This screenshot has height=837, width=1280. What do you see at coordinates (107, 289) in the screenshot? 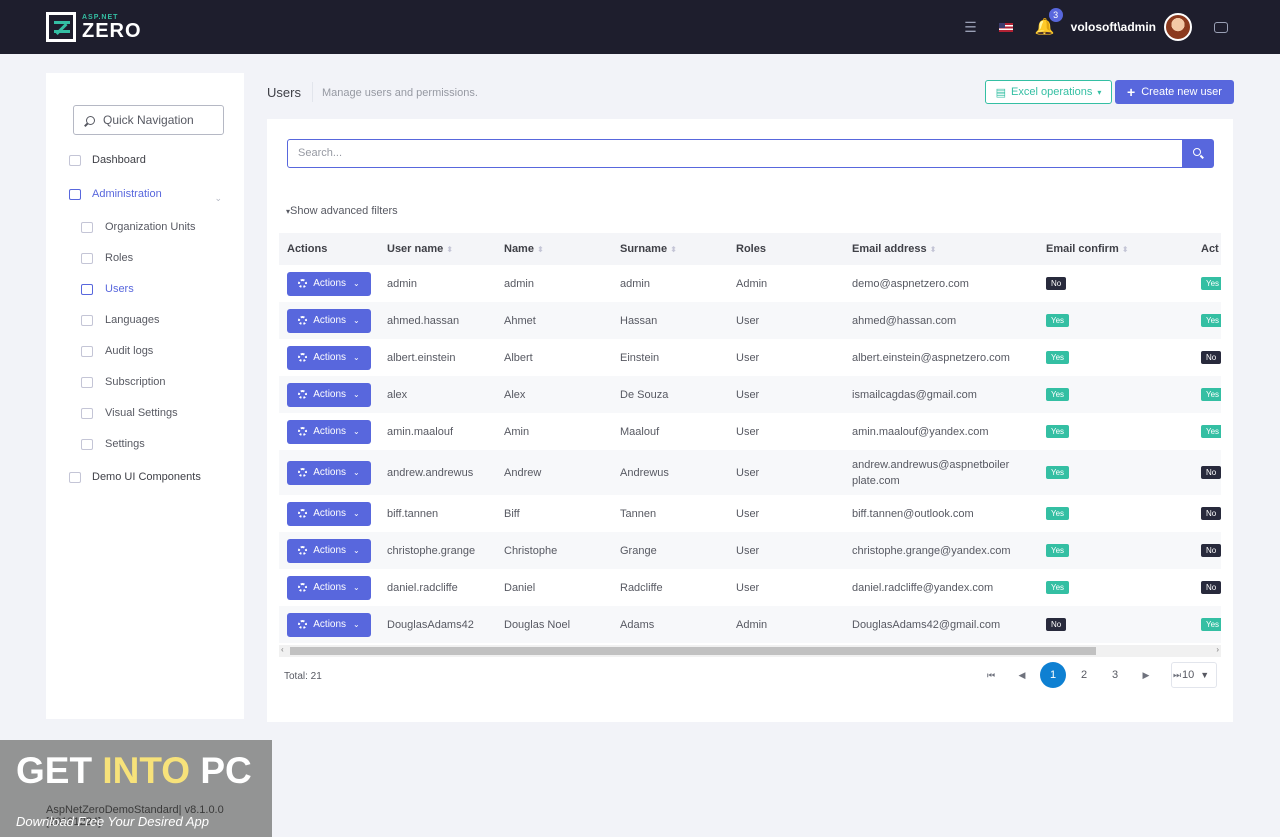
I see `sidebar-item-users: Users` at bounding box center [107, 289].